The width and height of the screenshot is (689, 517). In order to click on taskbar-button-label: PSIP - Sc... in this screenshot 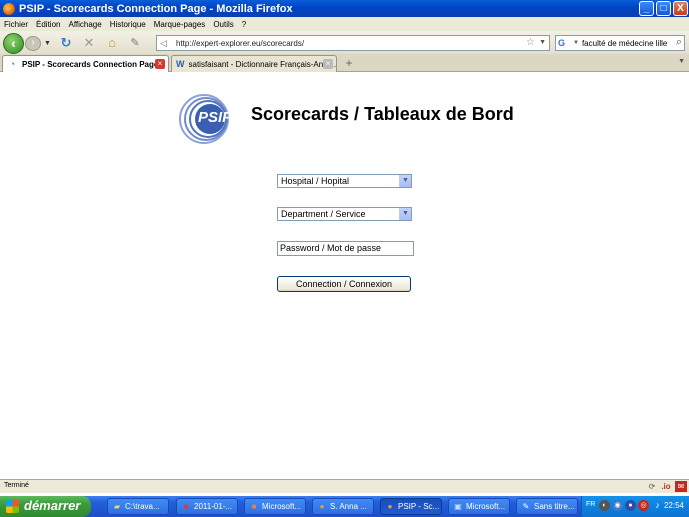, I will do `click(418, 506)`.